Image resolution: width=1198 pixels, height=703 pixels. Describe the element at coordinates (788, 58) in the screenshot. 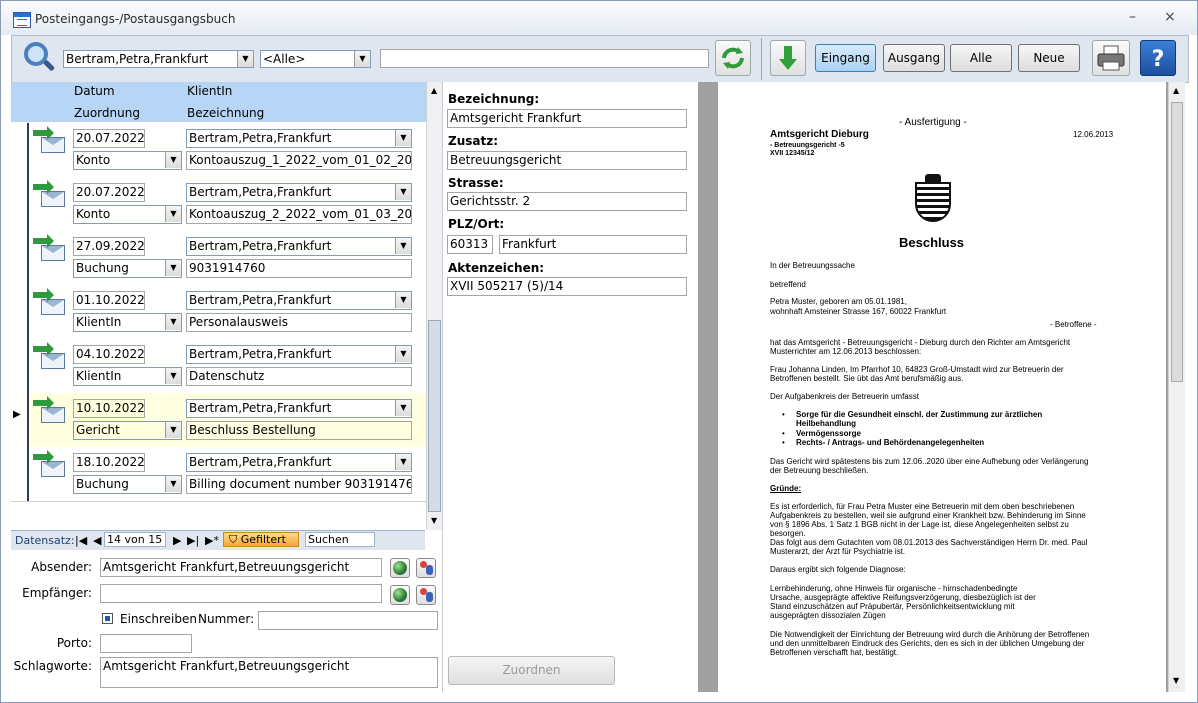

I see `download-button` at that location.